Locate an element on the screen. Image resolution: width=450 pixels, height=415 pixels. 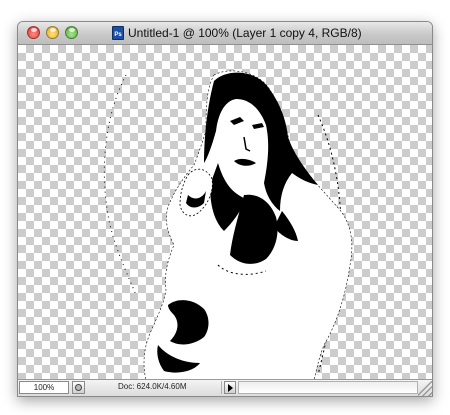
document-size-info: Doc: 624.0K/4.60M is located at coordinates (155, 387).